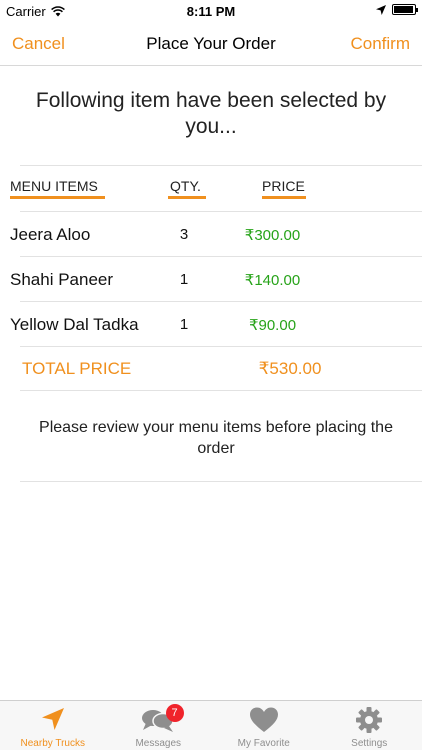 This screenshot has width=422, height=750. What do you see at coordinates (284, 197) in the screenshot?
I see `column-underline-price` at bounding box center [284, 197].